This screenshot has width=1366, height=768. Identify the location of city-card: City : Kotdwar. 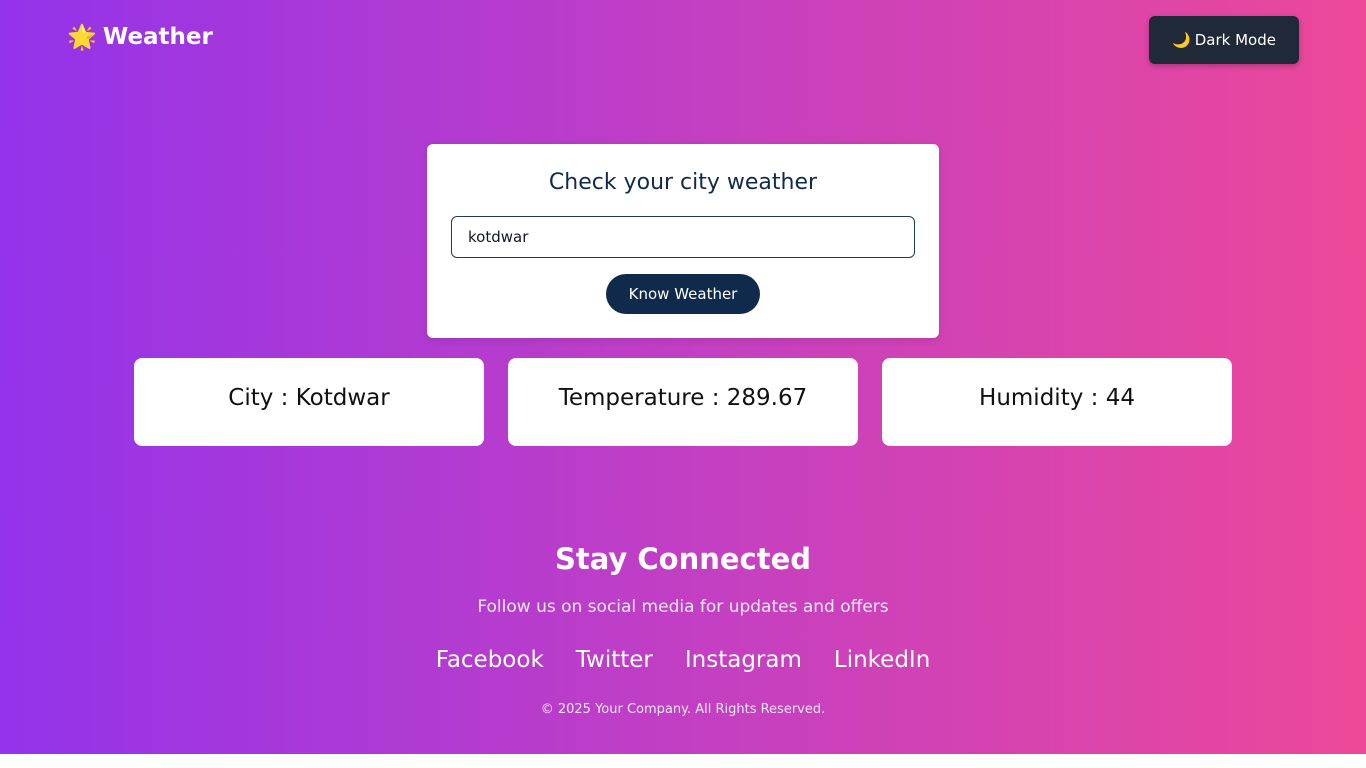
(309, 402).